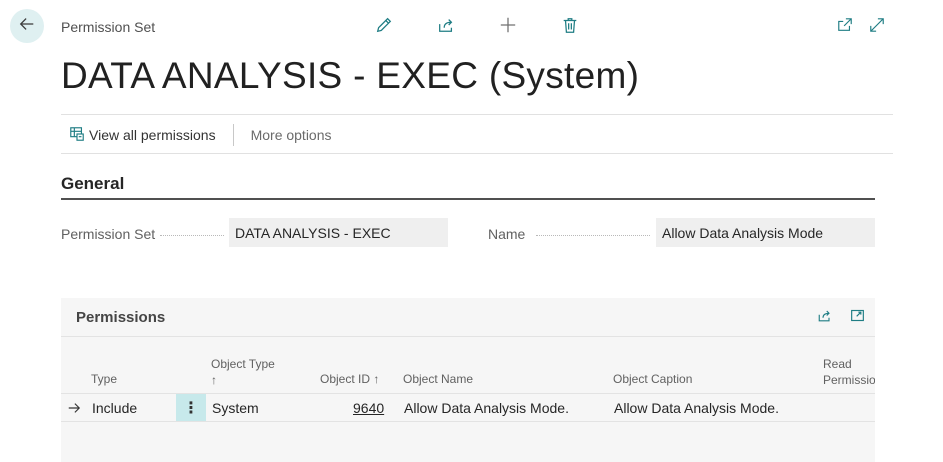 This screenshot has width=943, height=462. Describe the element at coordinates (108, 234) in the screenshot. I see `permission-set-label: Permission Set` at that location.